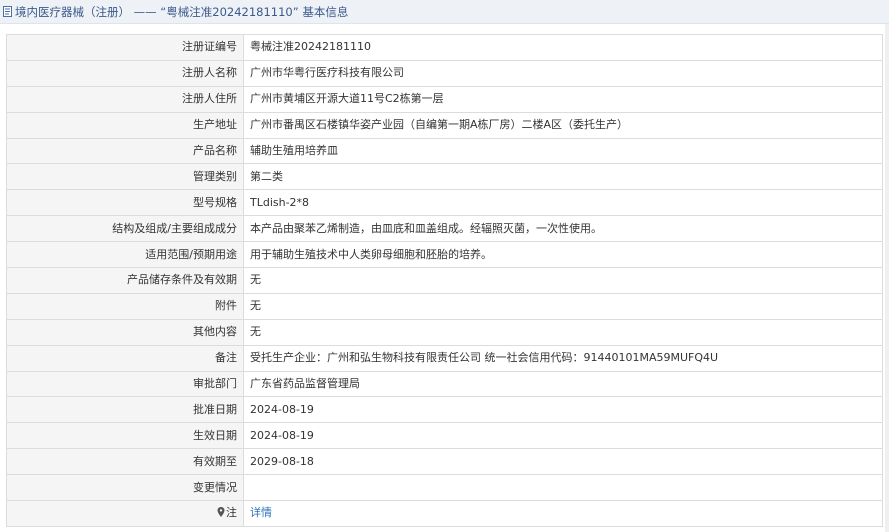 Image resolution: width=889 pixels, height=532 pixels. Describe the element at coordinates (563, 47) in the screenshot. I see `row-value: 粤械注准20242181110` at that location.